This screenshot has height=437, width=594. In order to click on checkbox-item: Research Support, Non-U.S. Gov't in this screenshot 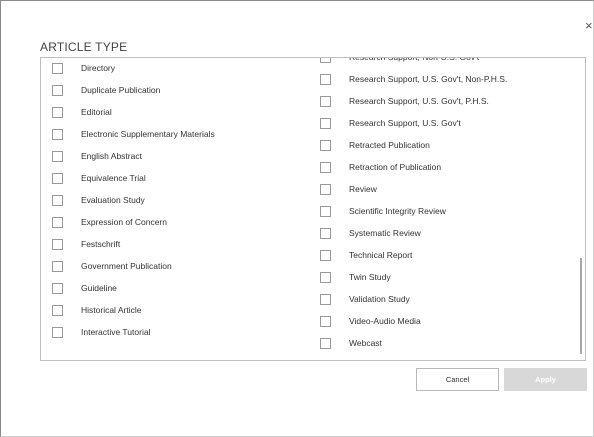, I will do `click(400, 61)`.